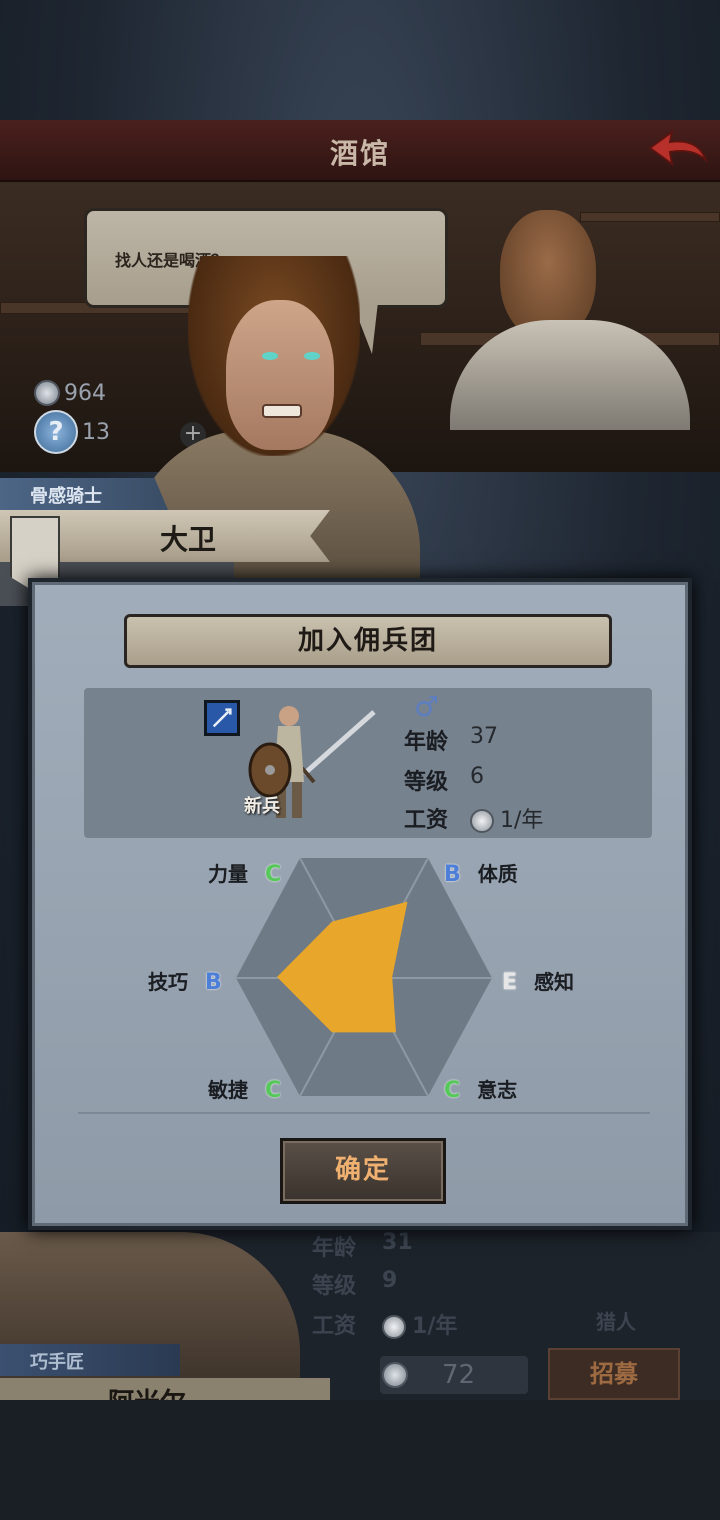 Image resolution: width=720 pixels, height=1520 pixels. I want to click on attr-label: 敏捷, so click(228, 1090).